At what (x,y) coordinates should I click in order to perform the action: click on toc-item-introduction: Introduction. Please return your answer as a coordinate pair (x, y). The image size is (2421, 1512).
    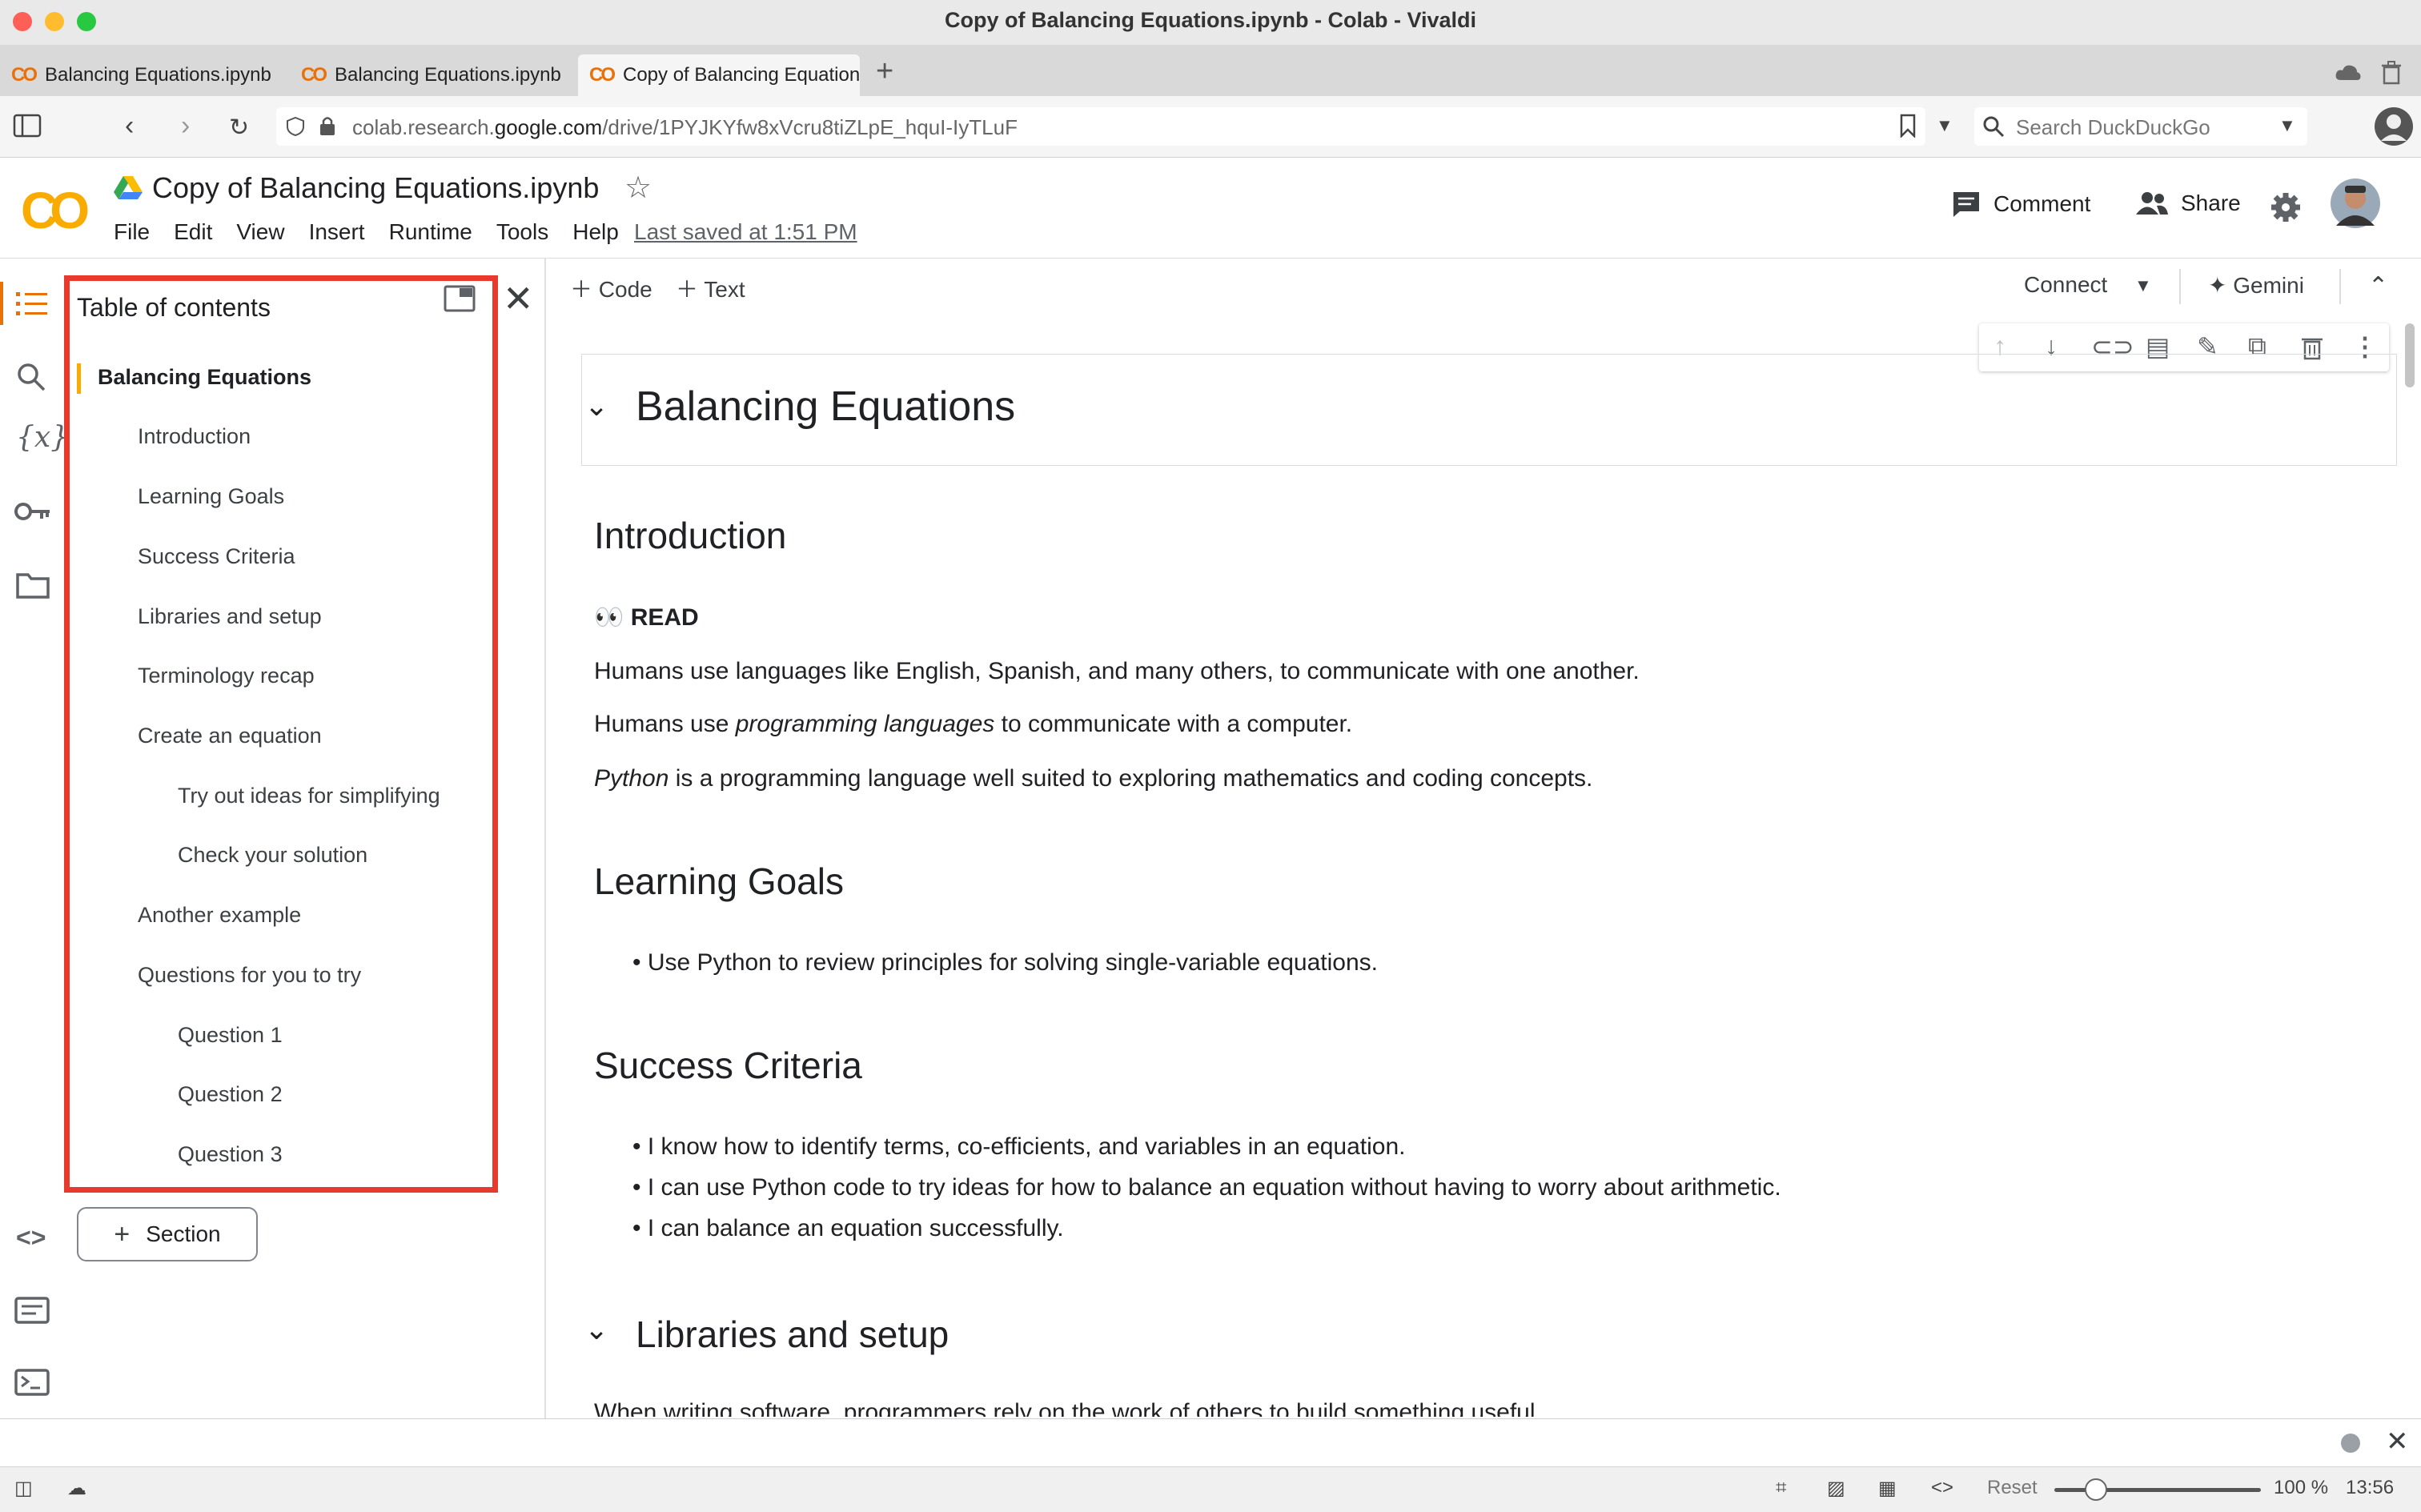
    Looking at the image, I should click on (194, 436).